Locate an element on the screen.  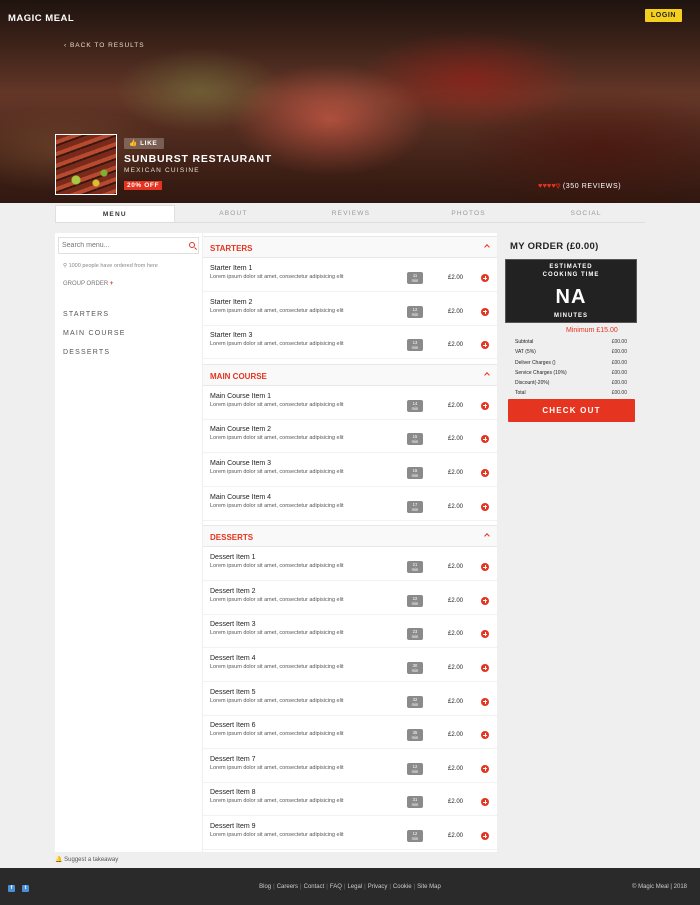
brand-logo: MAGIC MEAL is located at coordinates (41, 18).